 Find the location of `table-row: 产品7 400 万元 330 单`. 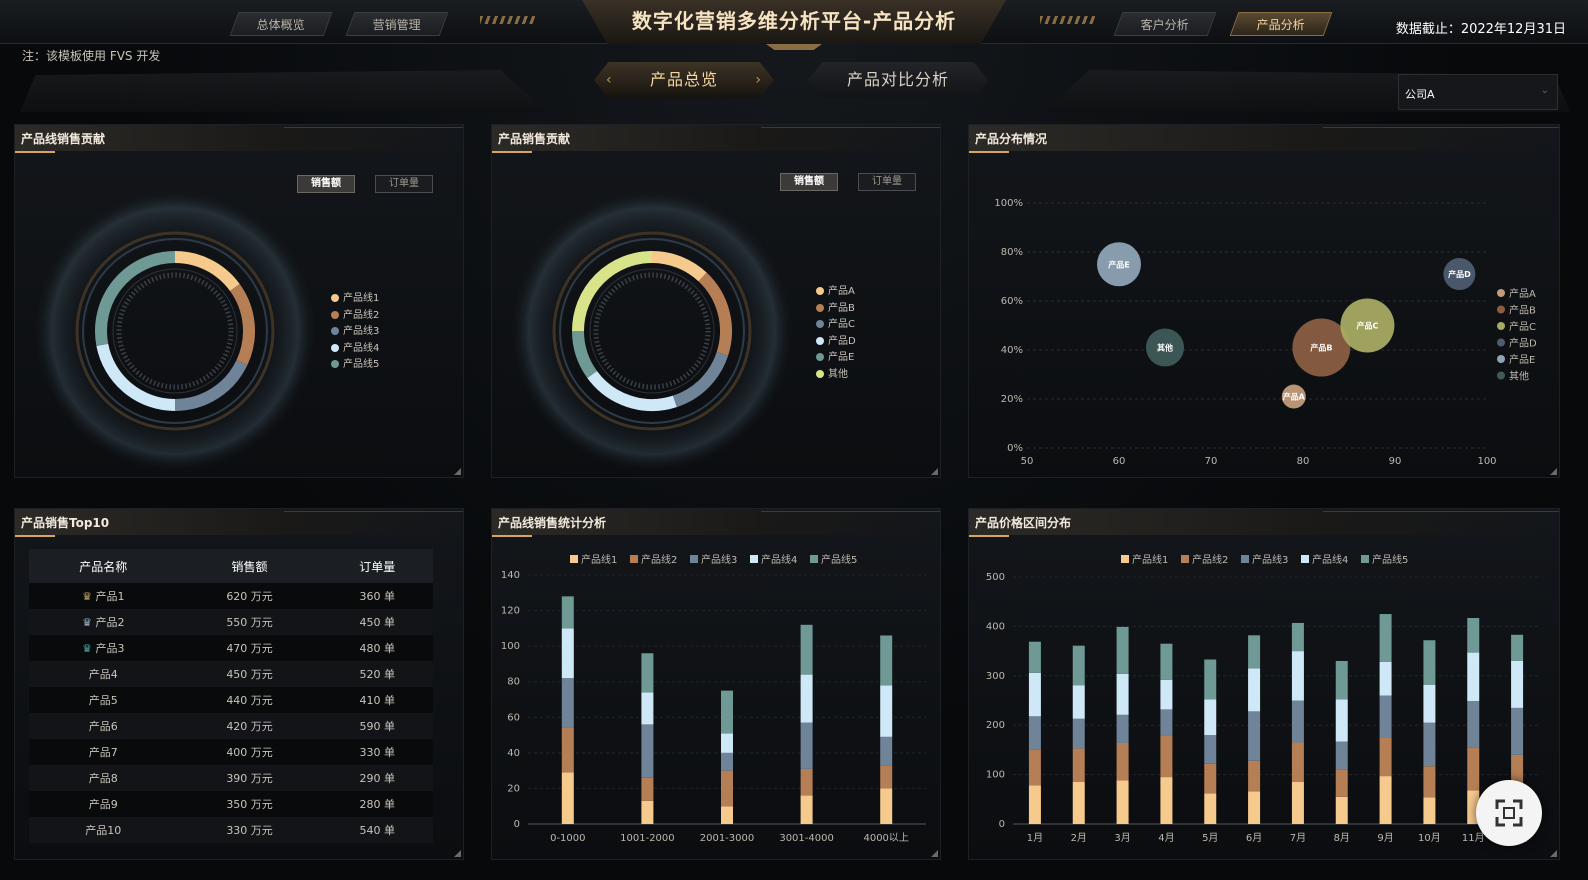

table-row: 产品7 400 万元 330 单 is located at coordinates (231, 752).